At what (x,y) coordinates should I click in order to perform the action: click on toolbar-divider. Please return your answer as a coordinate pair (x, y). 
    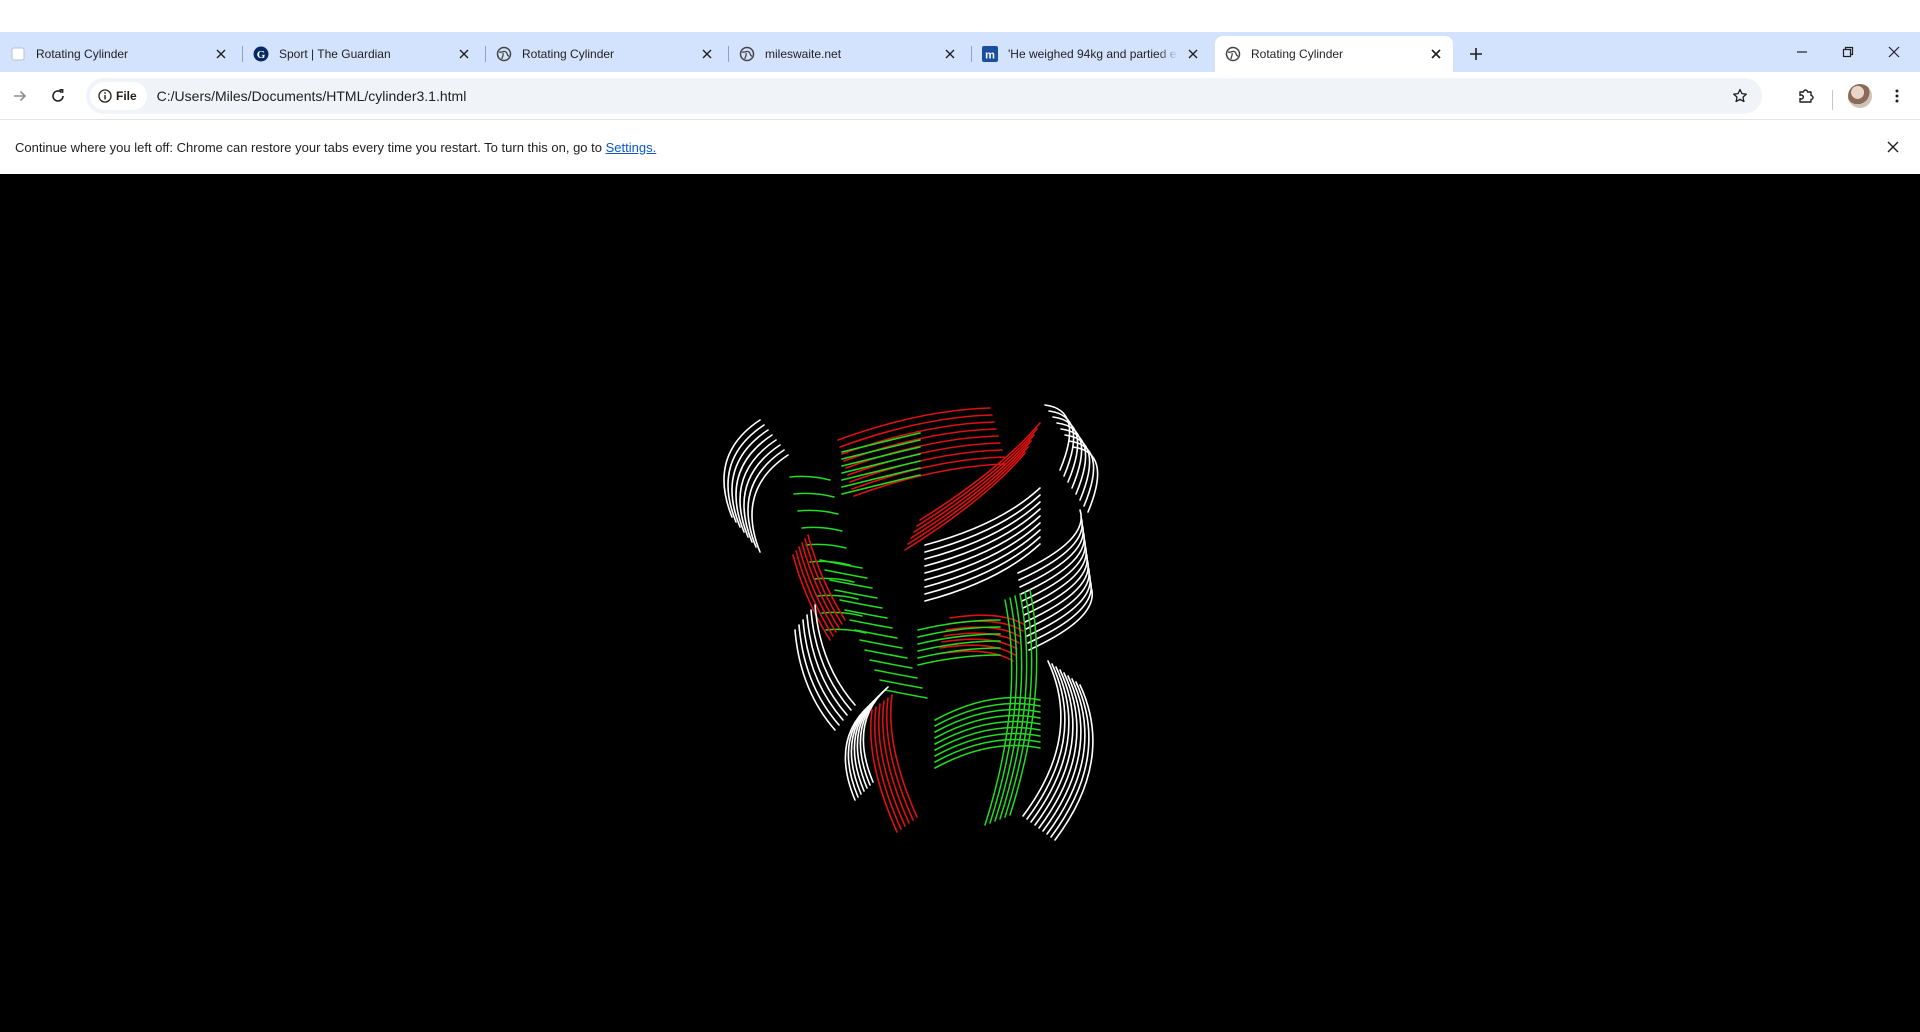
    Looking at the image, I should click on (1832, 100).